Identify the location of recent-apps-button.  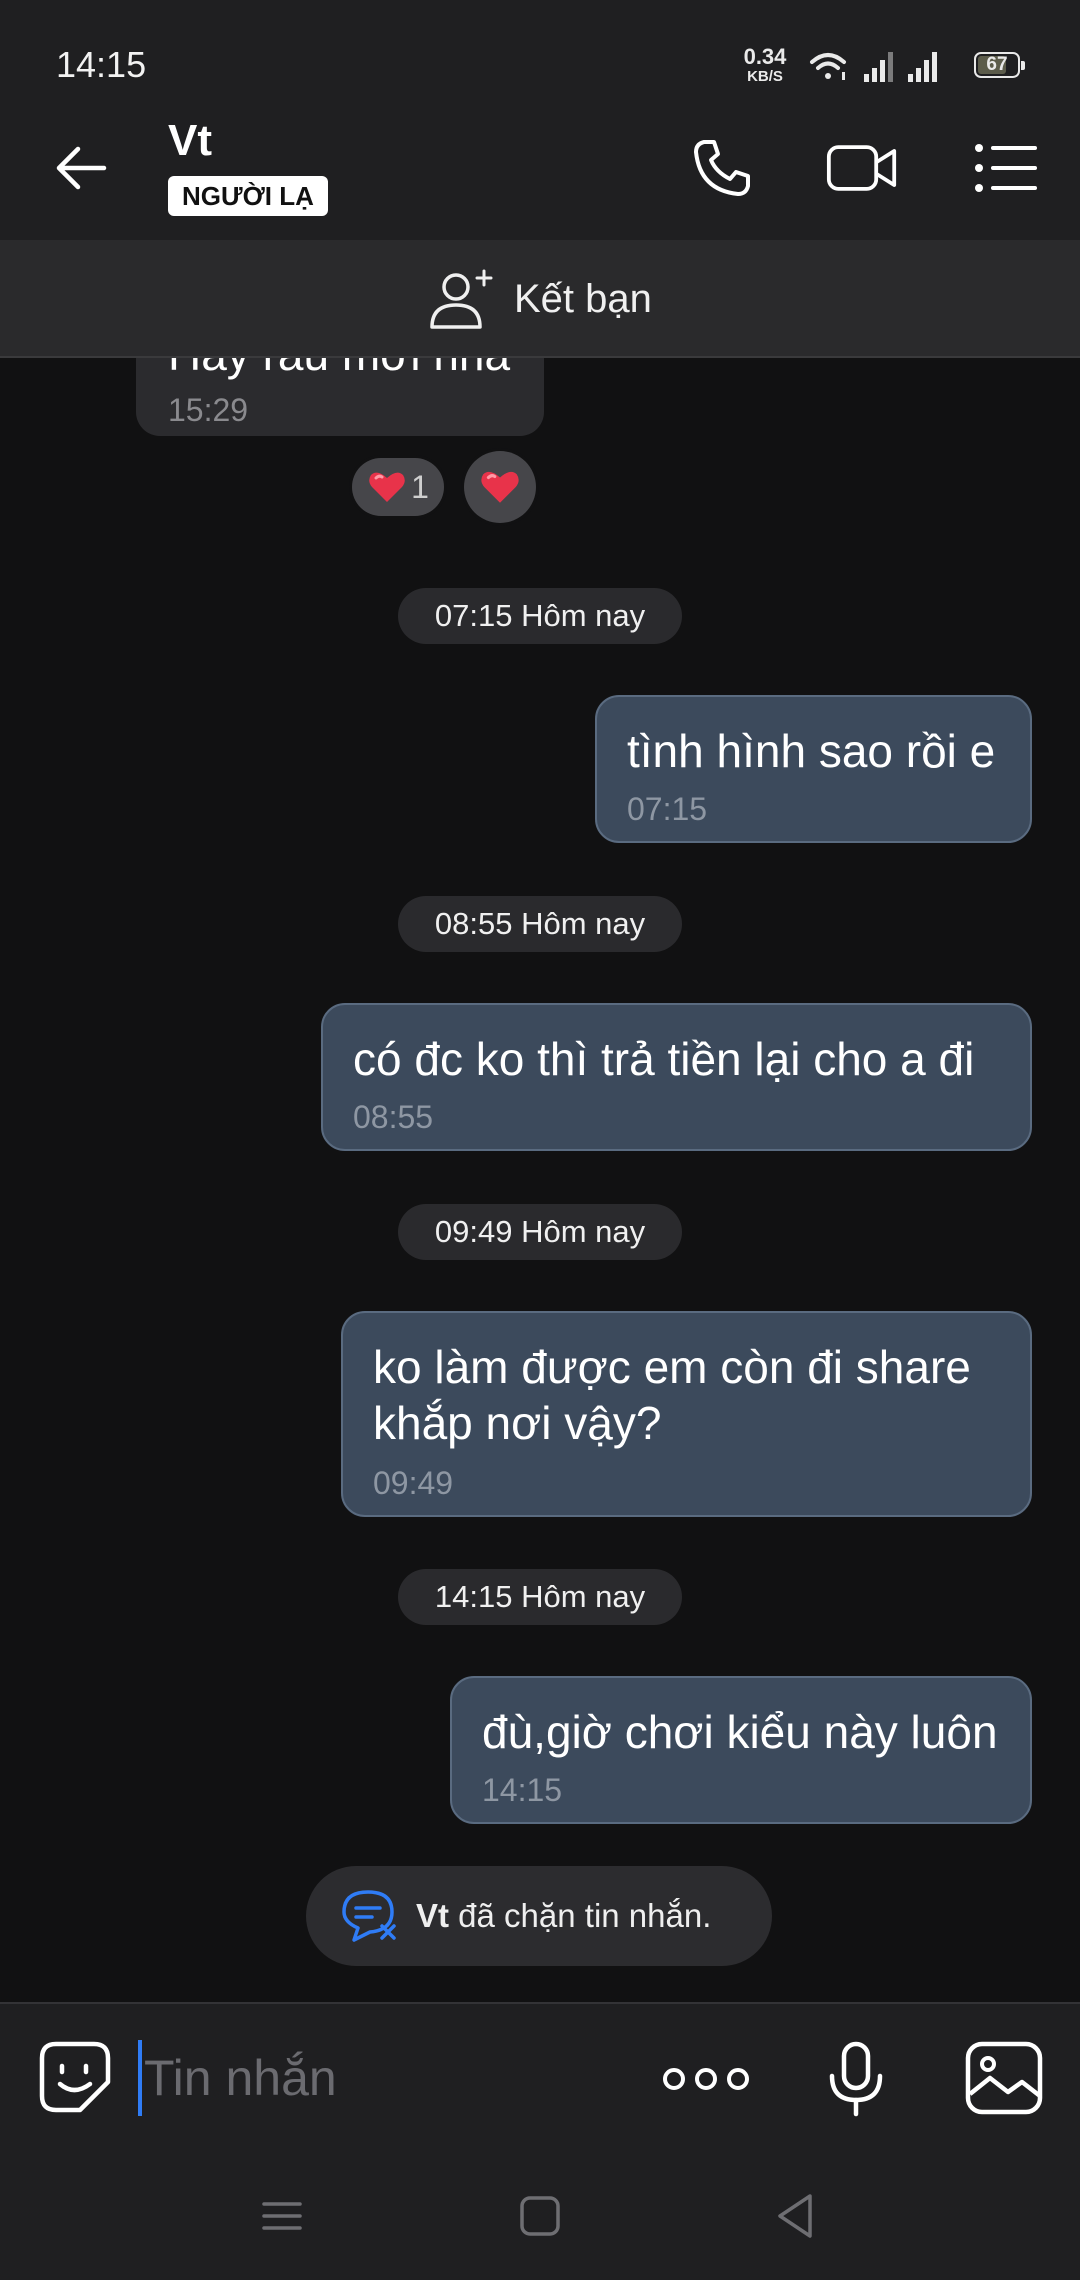
(282, 2216).